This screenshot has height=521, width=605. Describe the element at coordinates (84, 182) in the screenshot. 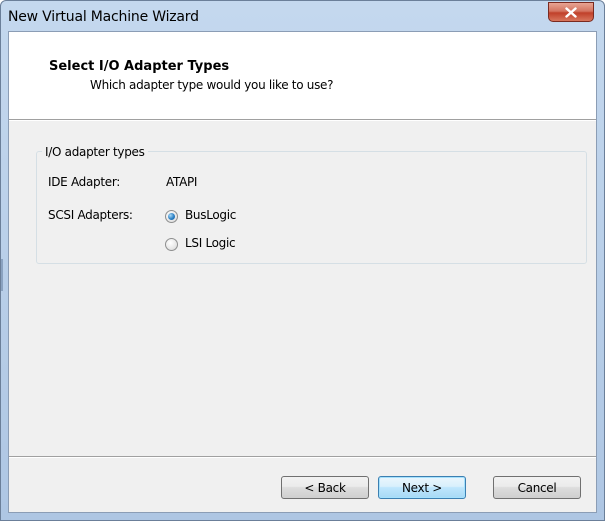

I see `ide-adapter-label: IDE Adapter:` at that location.